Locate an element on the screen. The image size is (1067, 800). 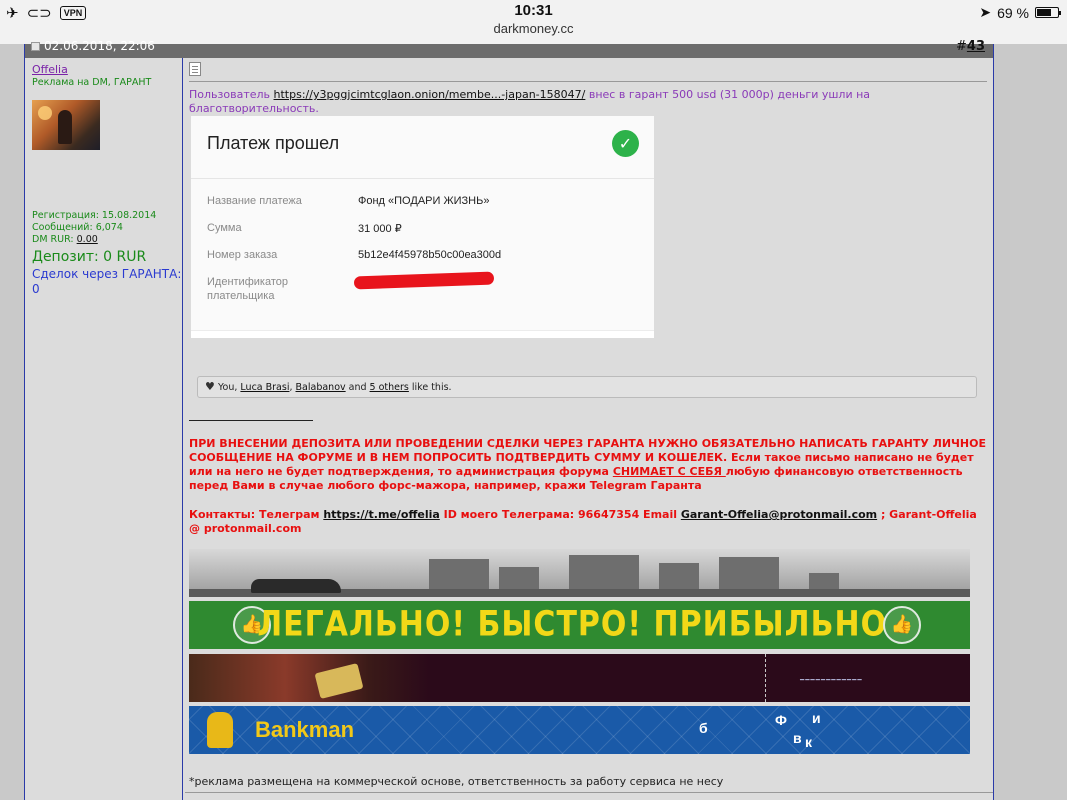
banner-letter: к is located at coordinates (809, 742).